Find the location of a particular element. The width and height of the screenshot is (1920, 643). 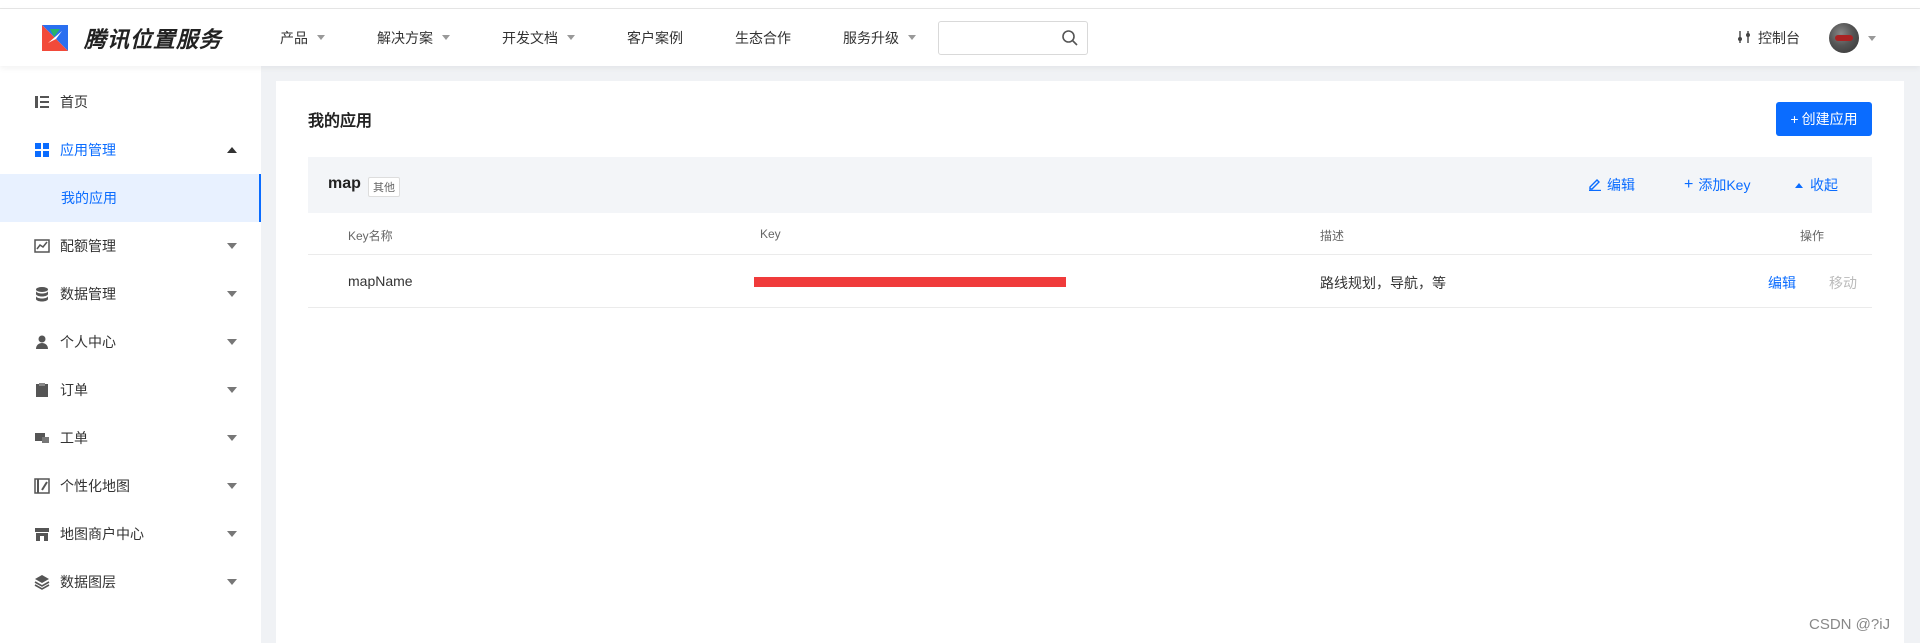

top-header: 腾讯位置服务 产品 解决方案 开发文档 客户案例 生态合作 服务升级 控制台 is located at coordinates (960, 37).